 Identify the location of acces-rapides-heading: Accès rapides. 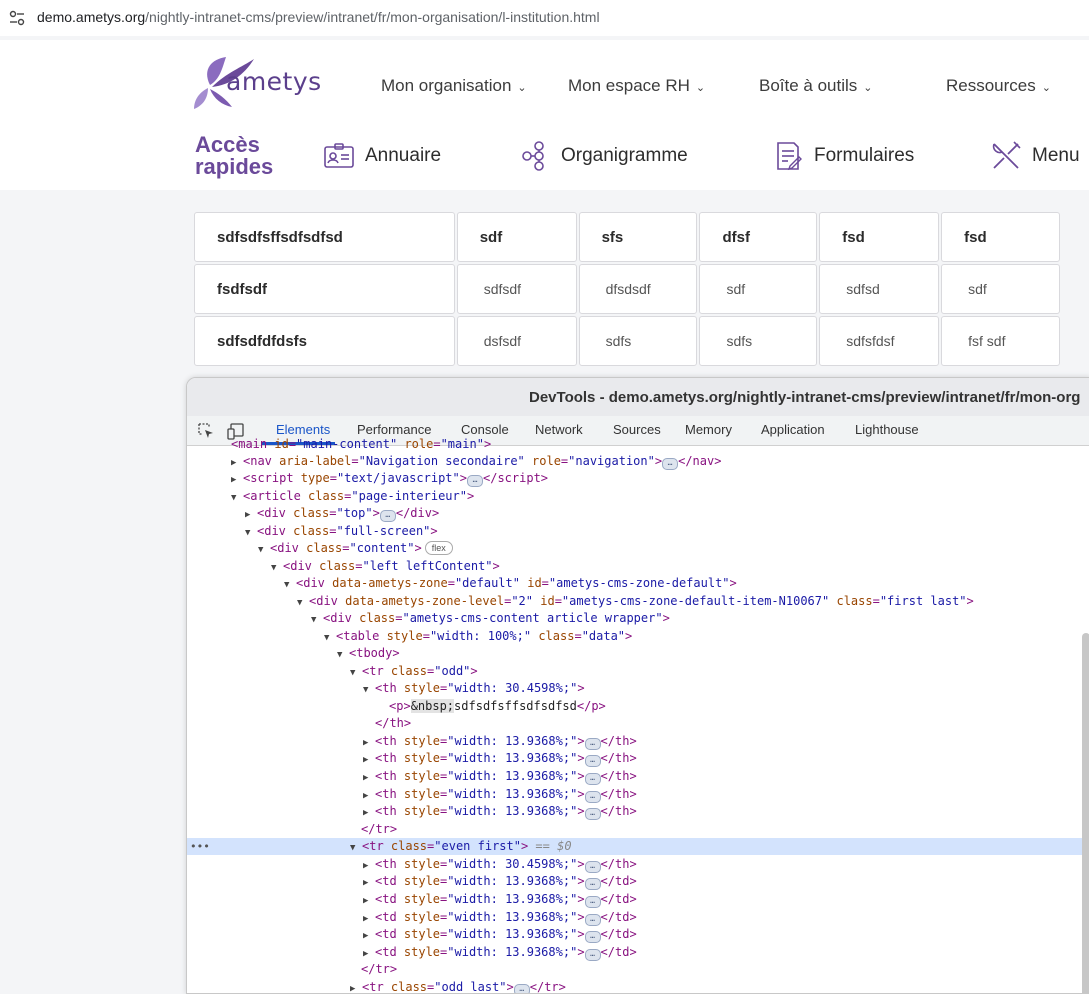
(234, 156).